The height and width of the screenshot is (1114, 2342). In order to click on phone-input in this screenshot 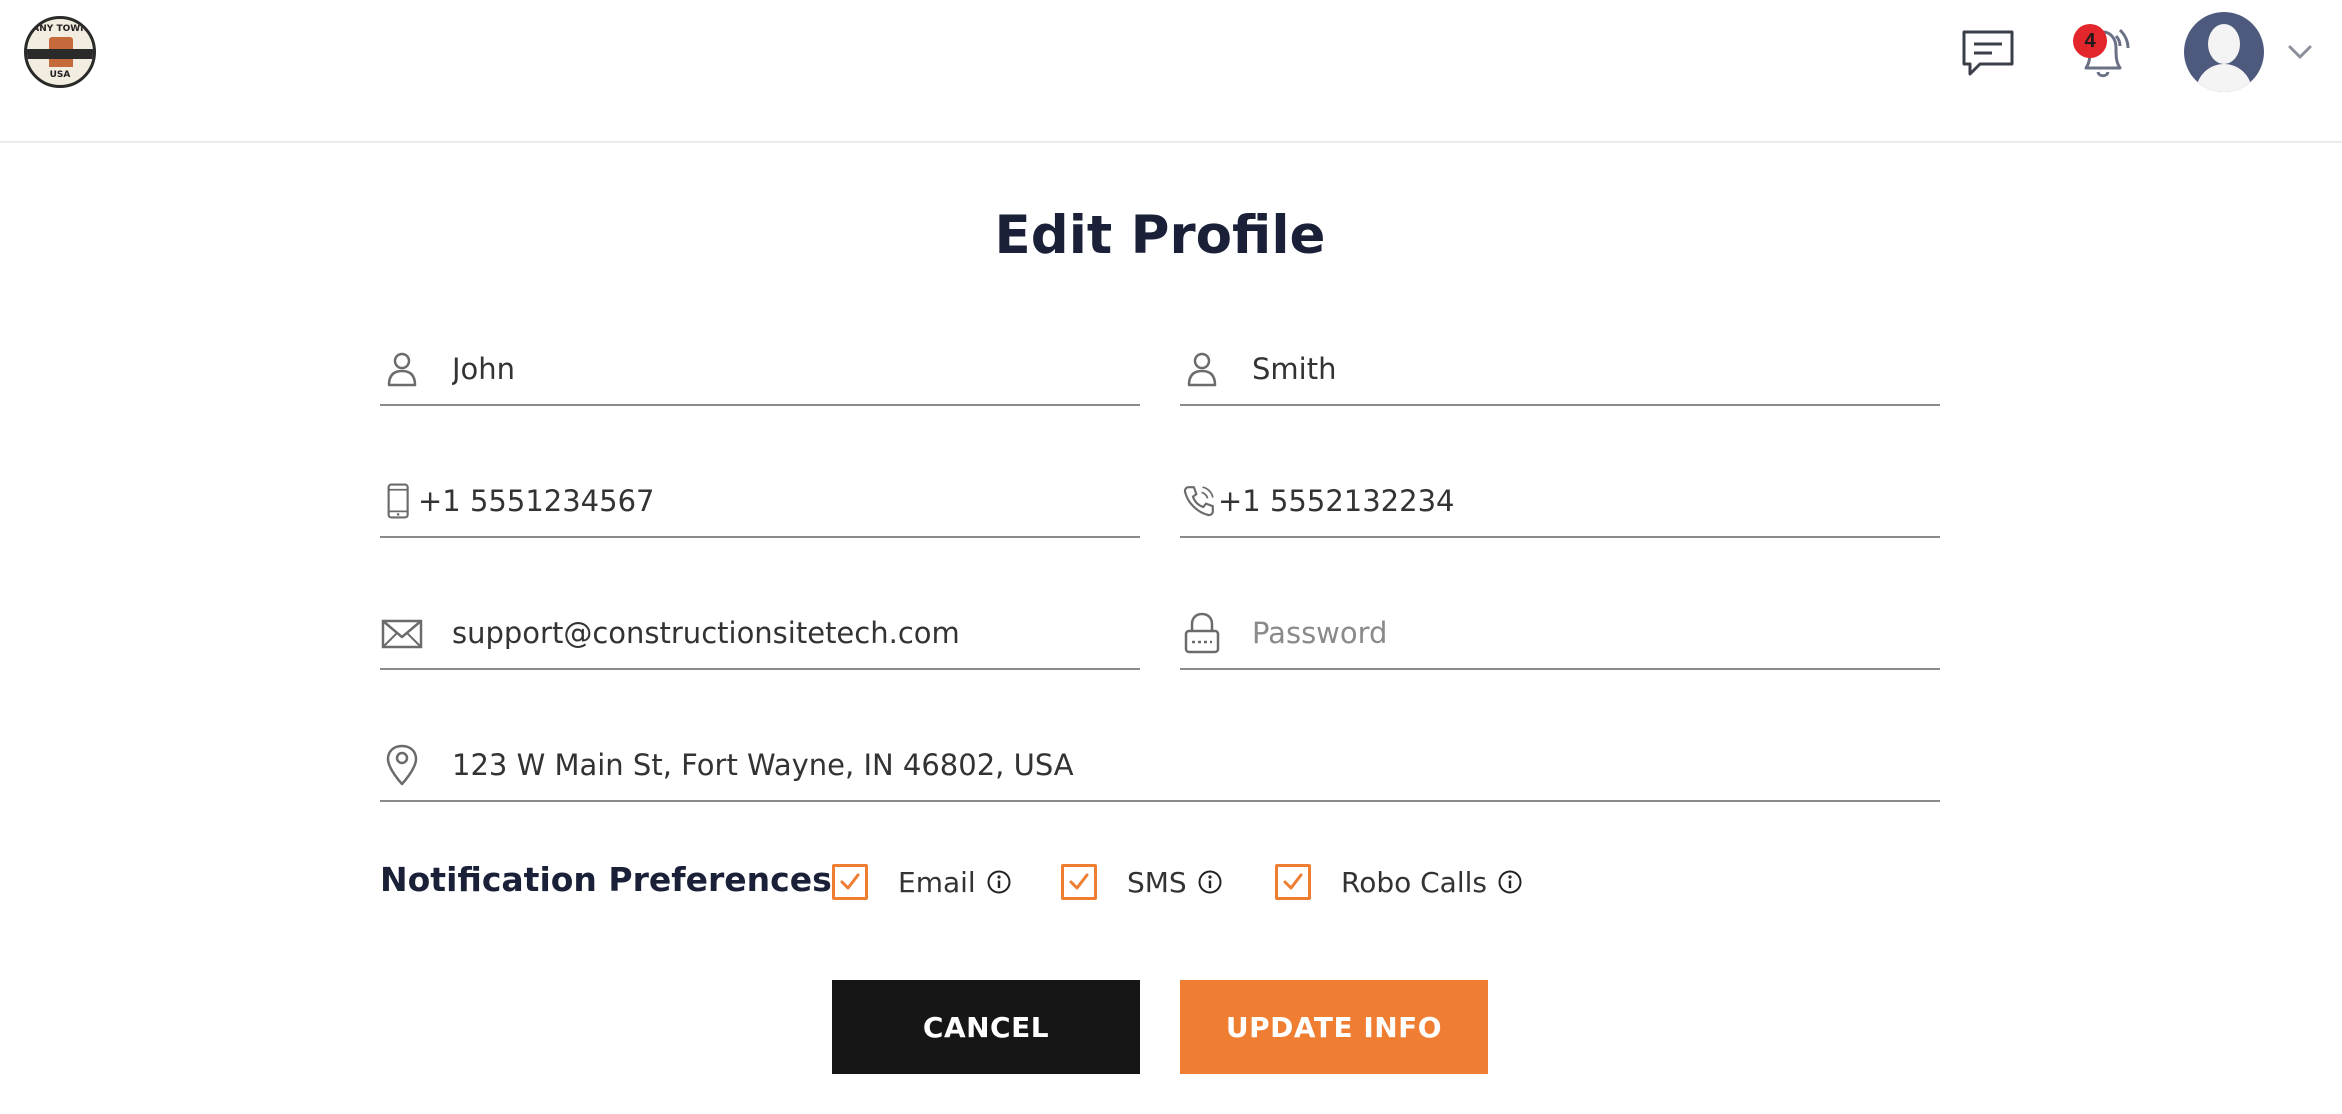, I will do `click(1579, 501)`.